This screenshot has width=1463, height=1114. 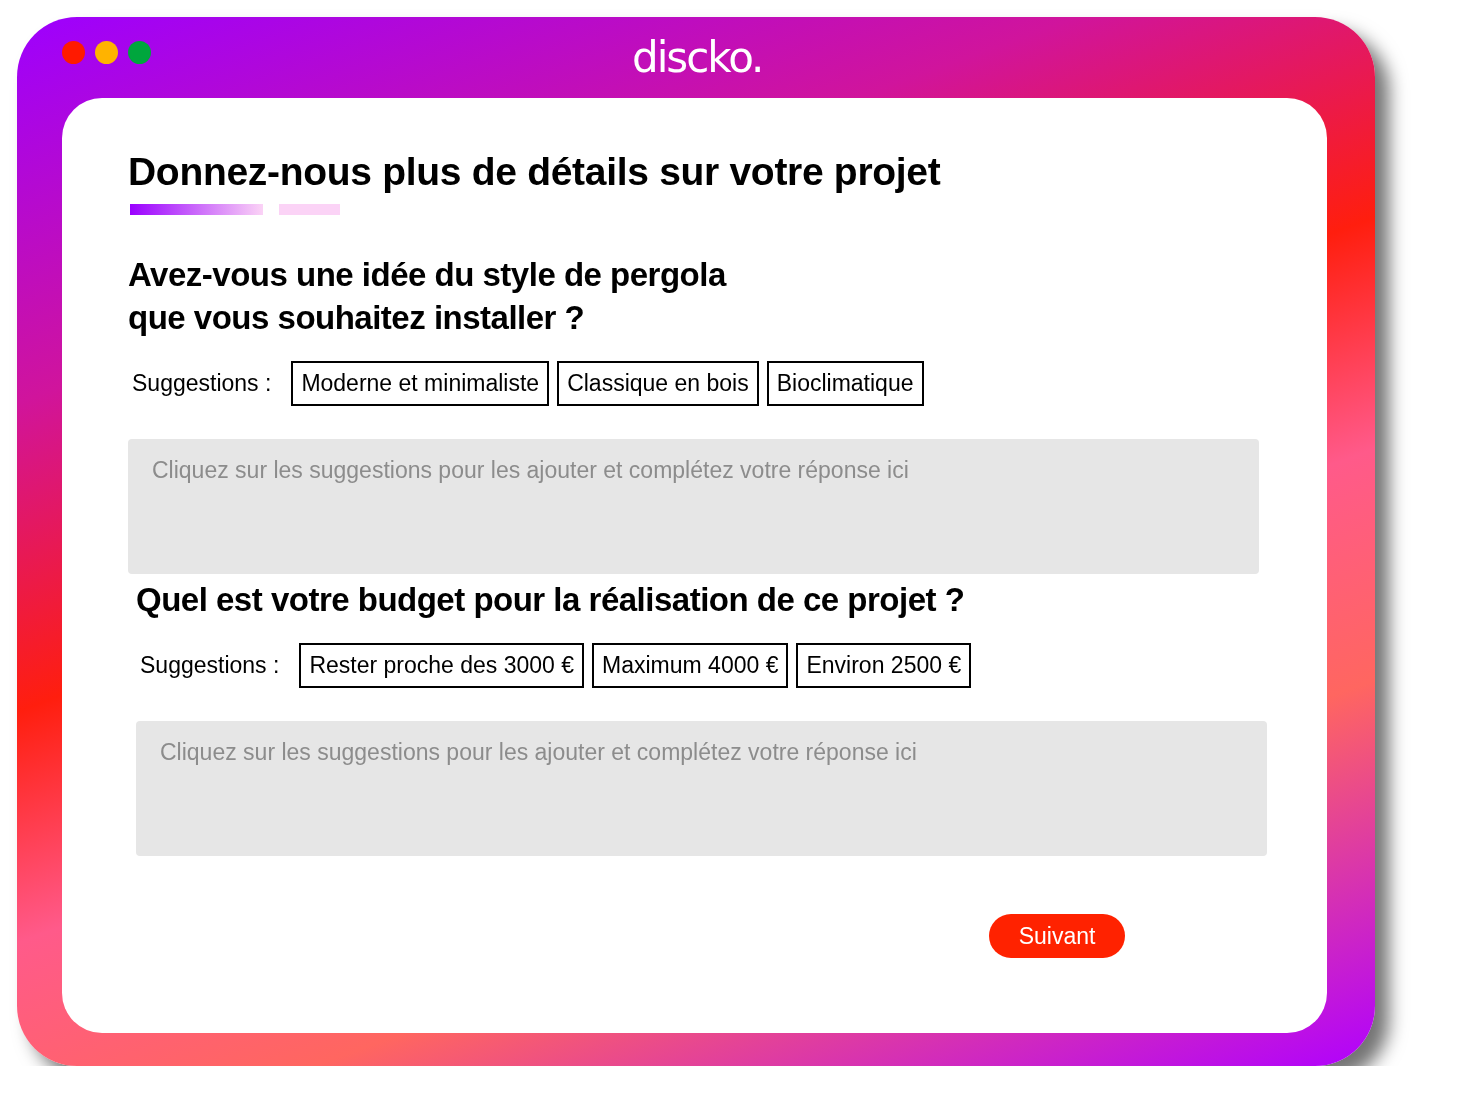 I want to click on window-title: discko., so click(x=697, y=57).